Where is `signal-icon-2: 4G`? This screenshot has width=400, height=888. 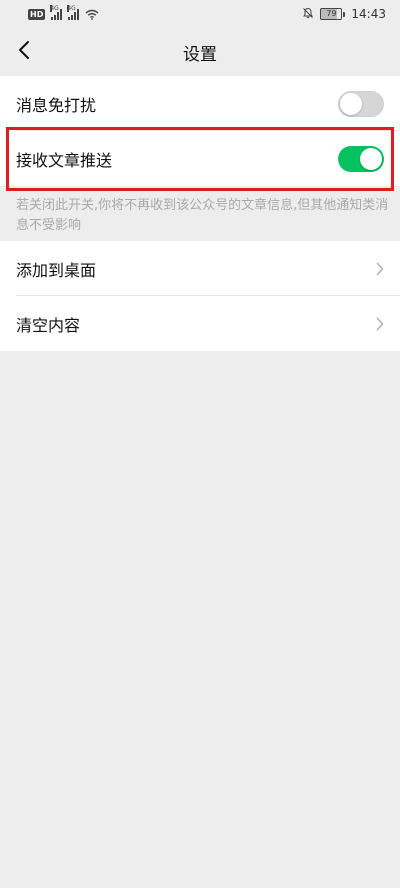
signal-icon-2: 4G is located at coordinates (73, 12).